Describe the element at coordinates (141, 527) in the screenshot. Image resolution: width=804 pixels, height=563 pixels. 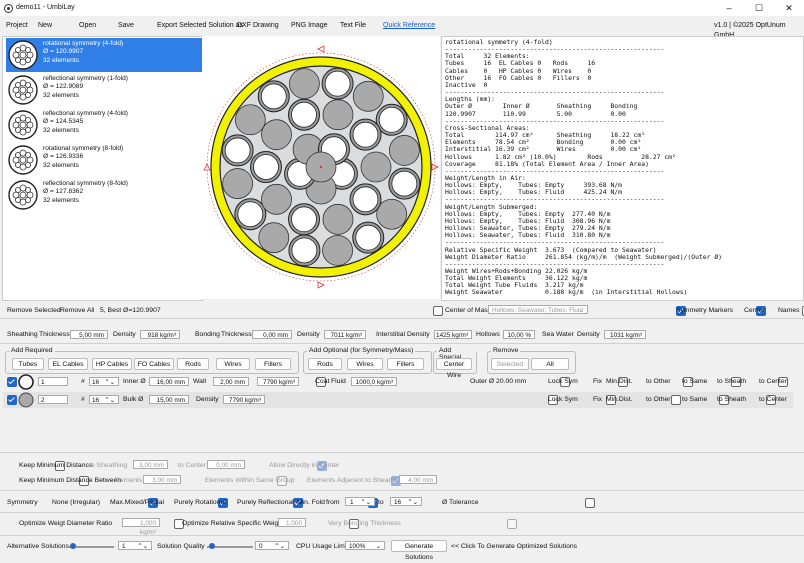
I see `optimize-wdr-input: 1,000 kg/m²` at that location.